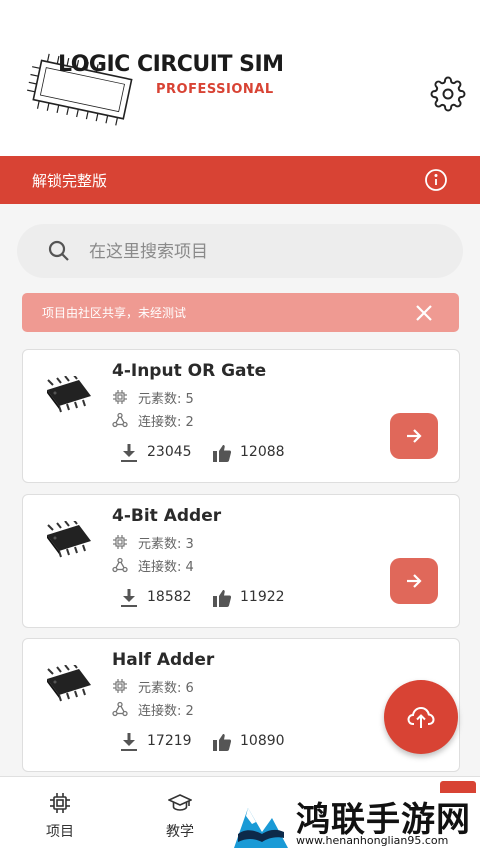 Image resolution: width=480 pixels, height=854 pixels. What do you see at coordinates (424, 313) in the screenshot?
I see `close-icon` at bounding box center [424, 313].